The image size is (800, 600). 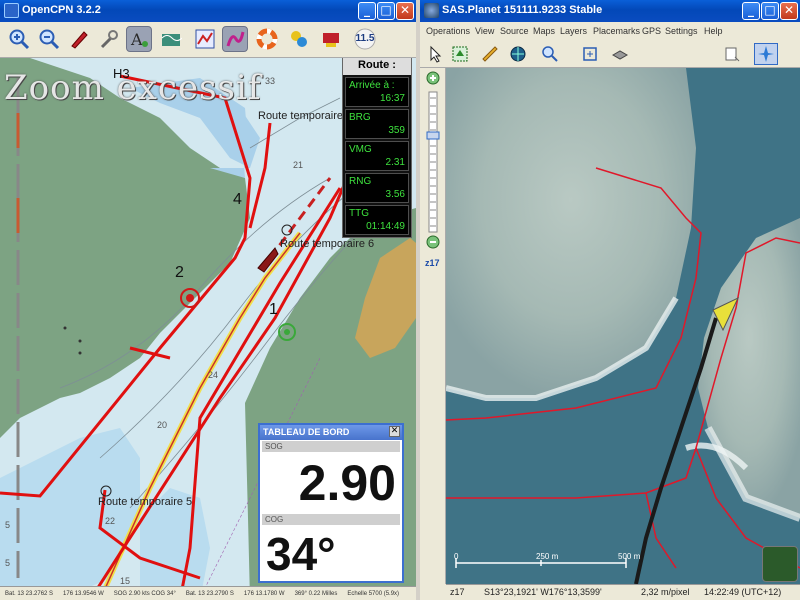 I want to click on sasplanet-titlebar: SAS.Planet 151111.9233 Stable _ □ ✕, so click(x=610, y=11).